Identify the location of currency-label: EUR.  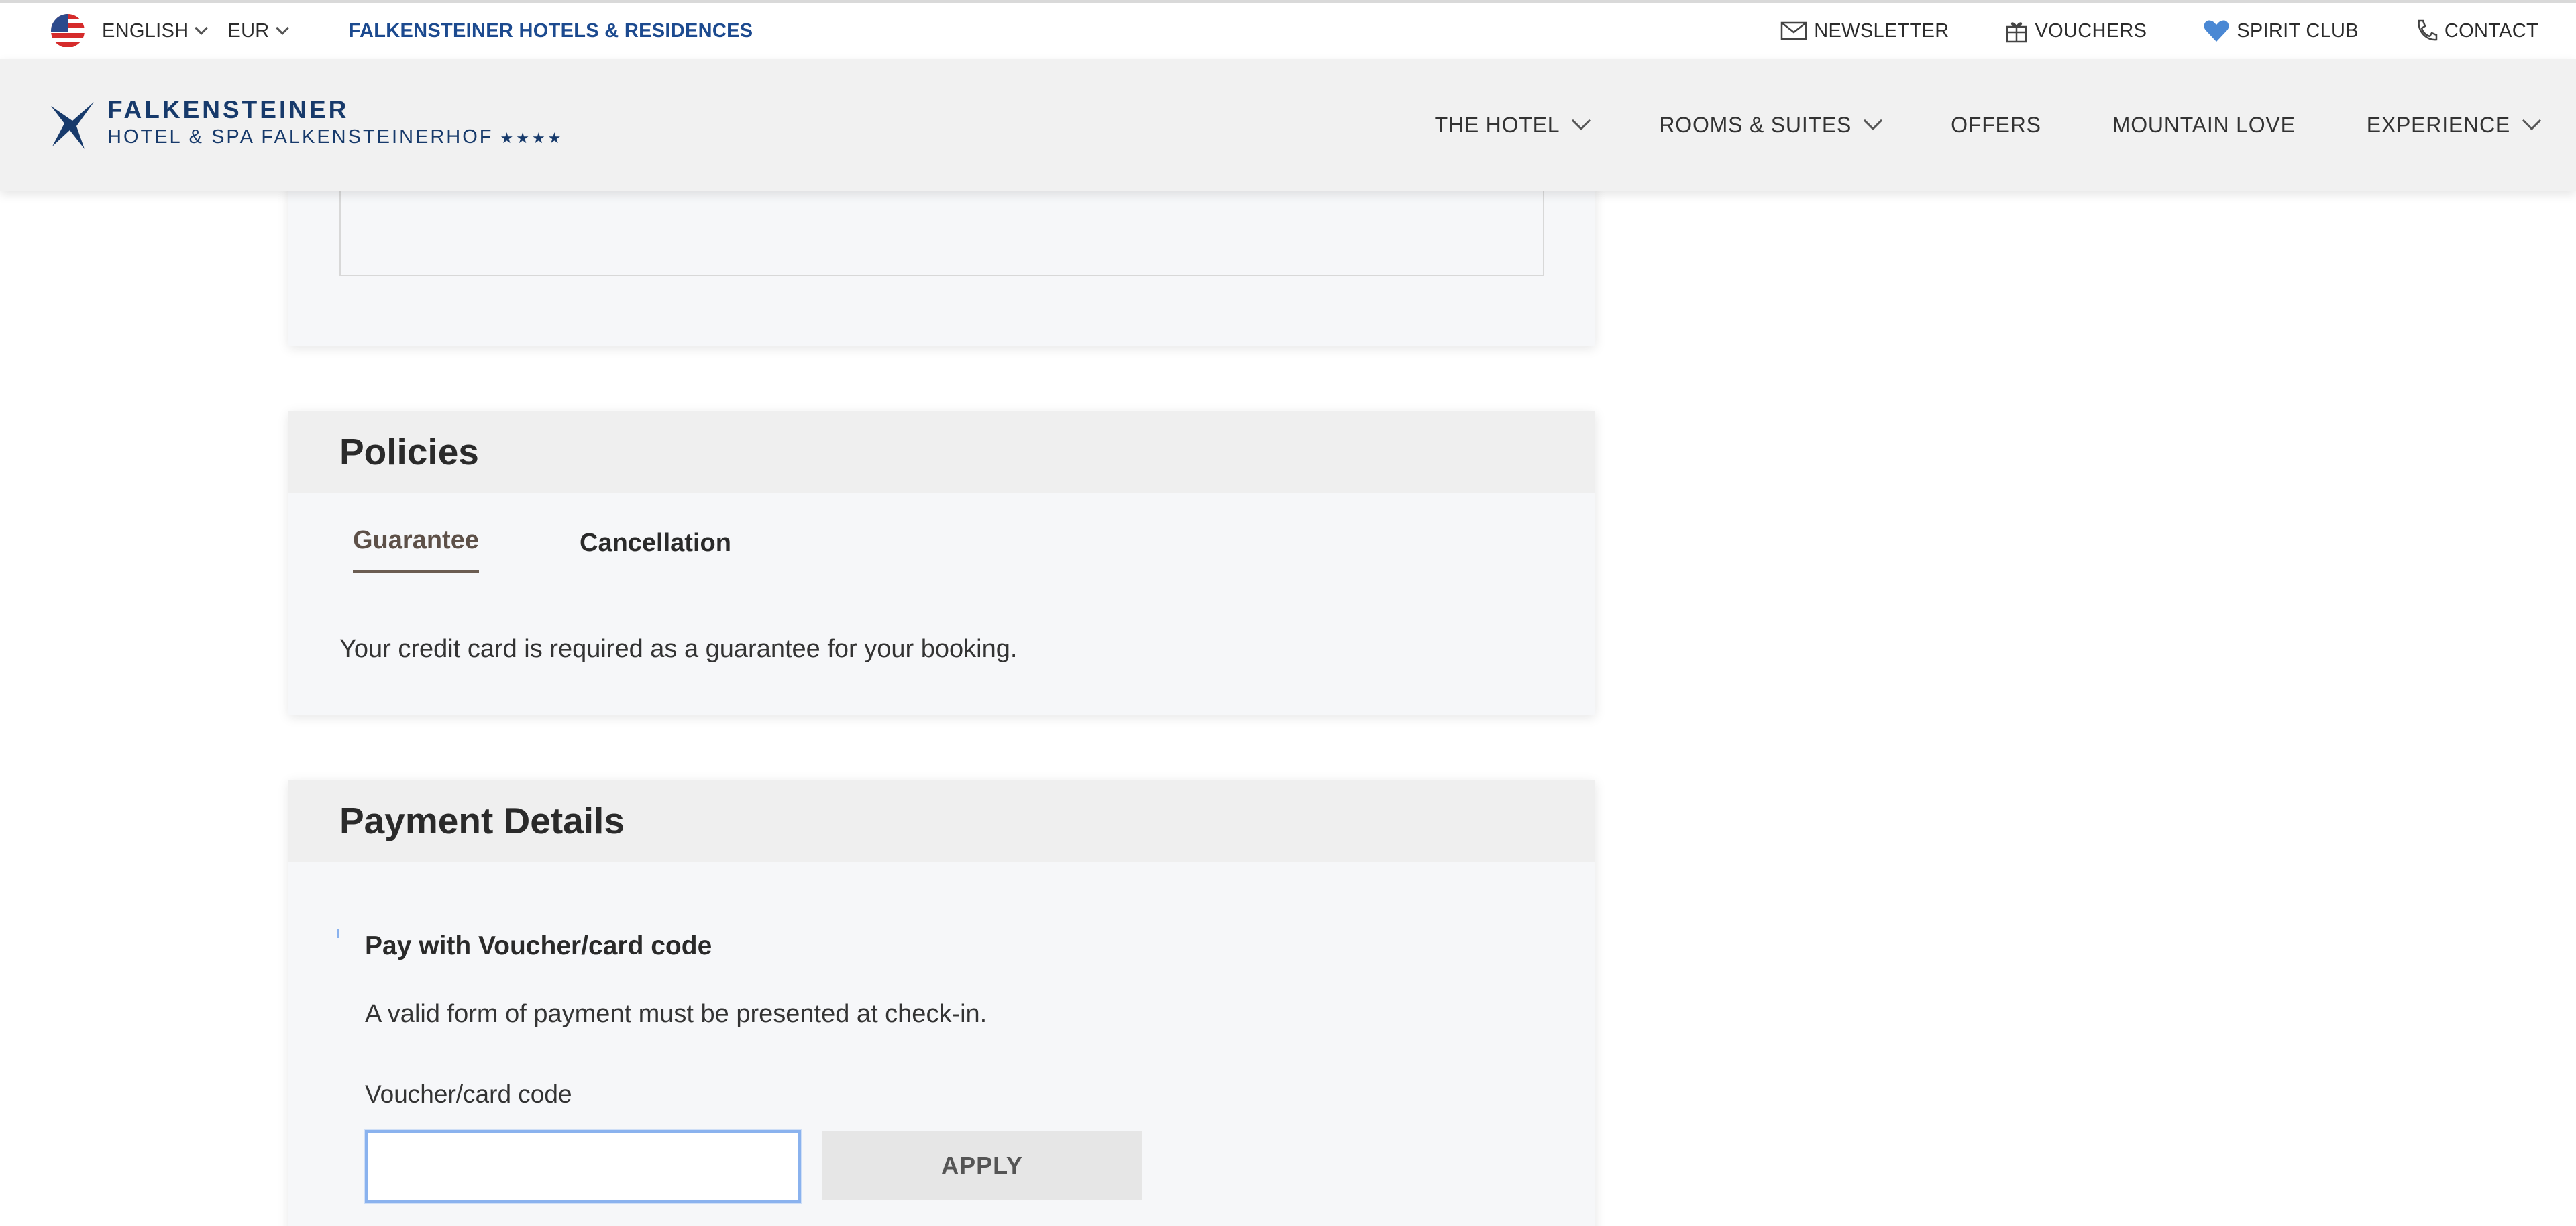
(248, 30).